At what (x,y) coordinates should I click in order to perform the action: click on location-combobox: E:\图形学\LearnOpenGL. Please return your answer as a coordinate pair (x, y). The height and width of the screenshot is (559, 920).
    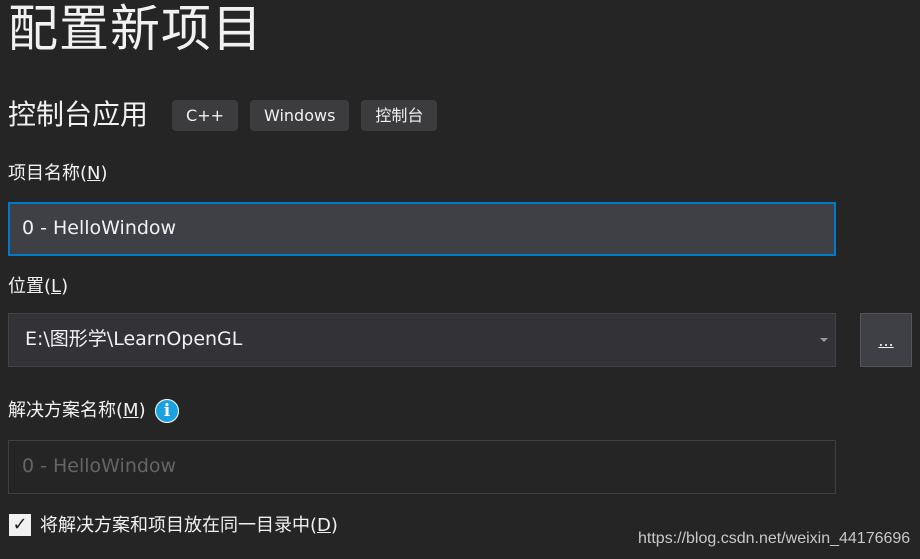
    Looking at the image, I should click on (422, 340).